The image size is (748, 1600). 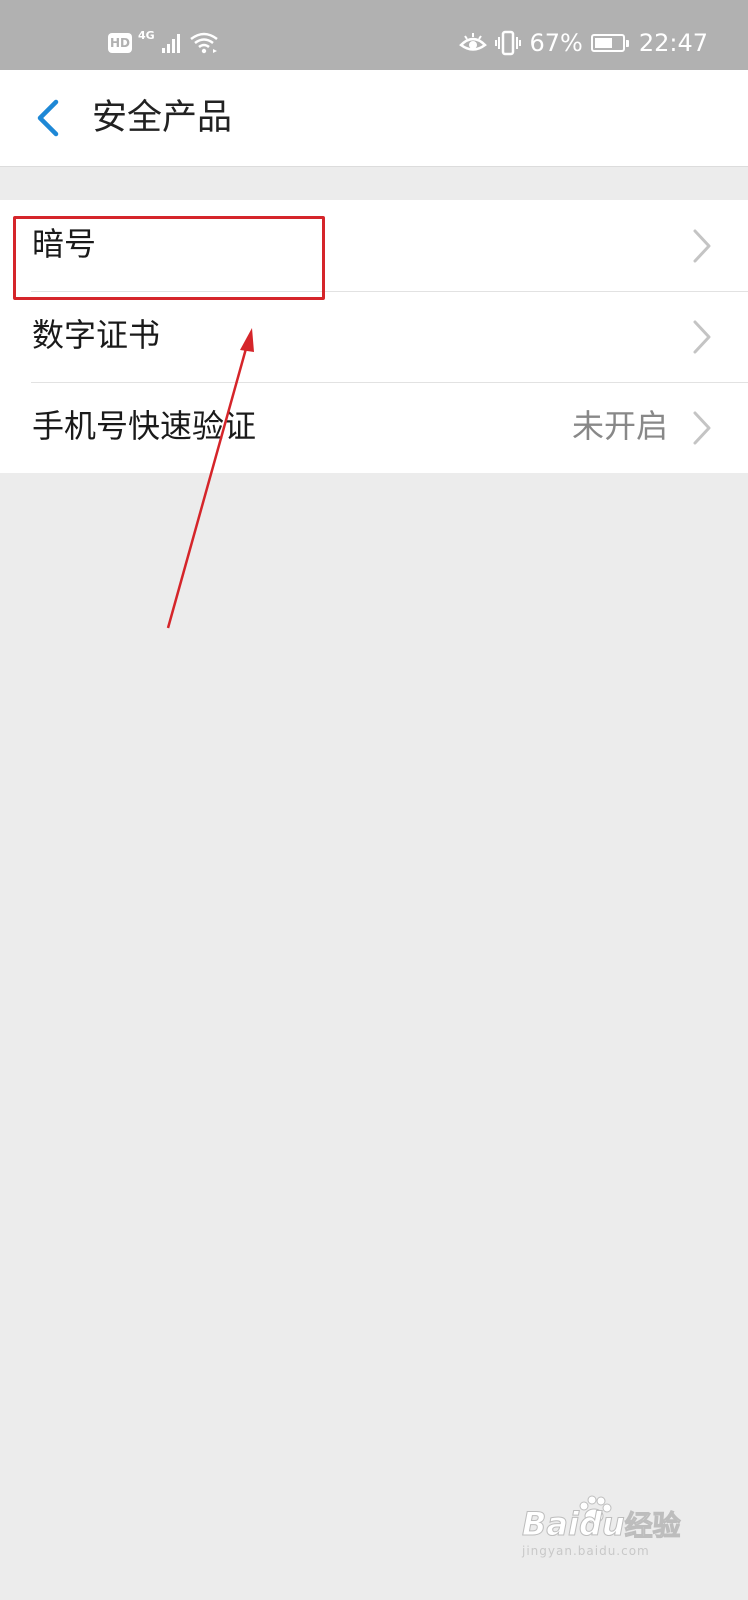 What do you see at coordinates (586, 1551) in the screenshot?
I see `watermark-url: jingyan.baidu.com` at bounding box center [586, 1551].